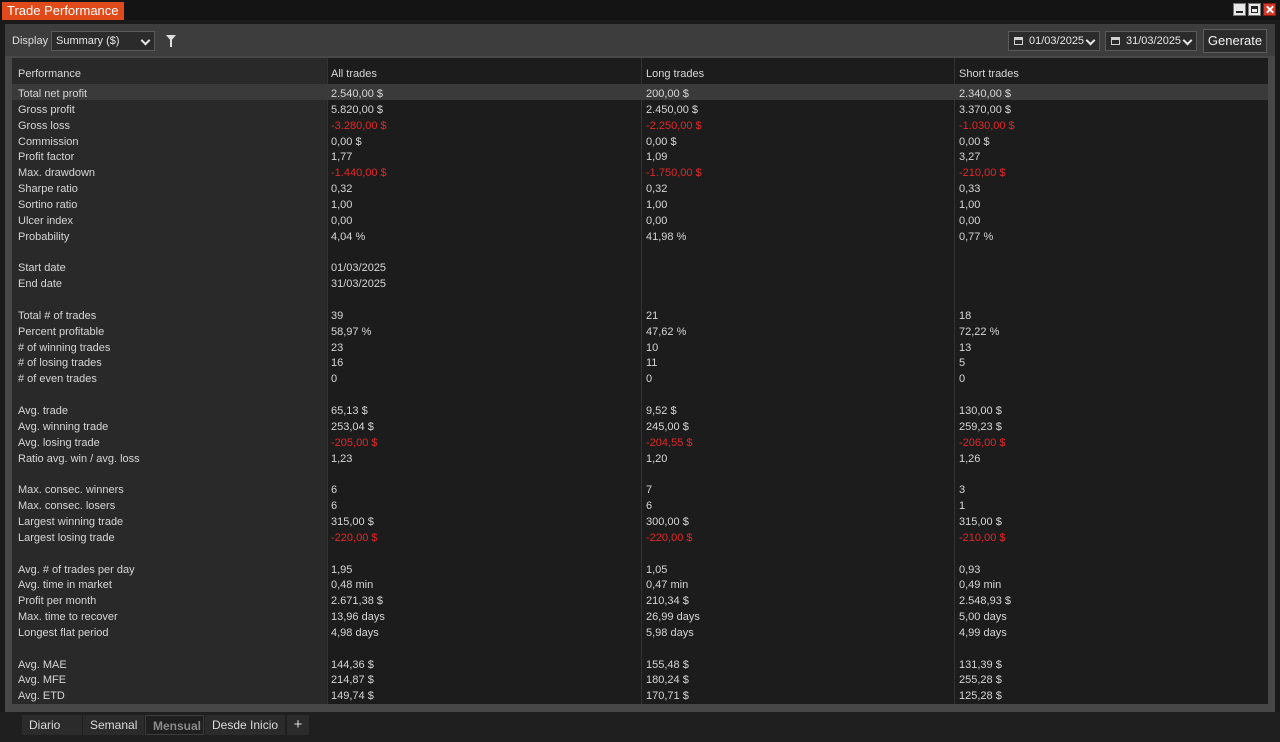 This screenshot has height=742, width=1280. What do you see at coordinates (985, 94) in the screenshot?
I see `cell-short: 2.340,00 $` at bounding box center [985, 94].